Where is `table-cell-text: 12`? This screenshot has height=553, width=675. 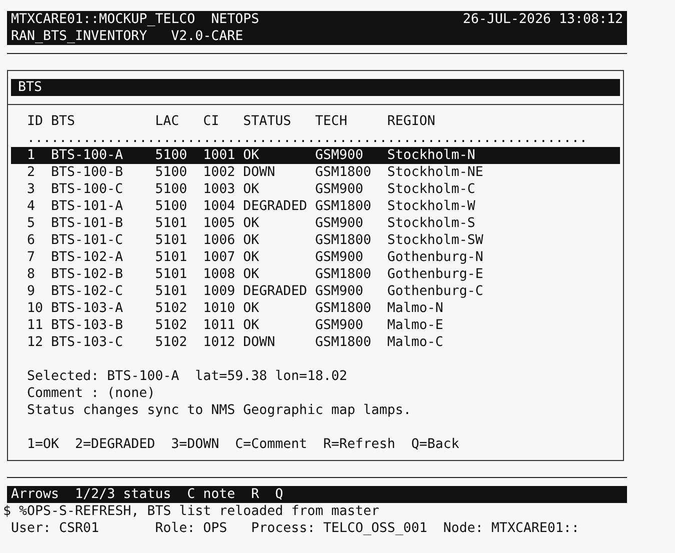
table-cell-text: 12 is located at coordinates (35, 342).